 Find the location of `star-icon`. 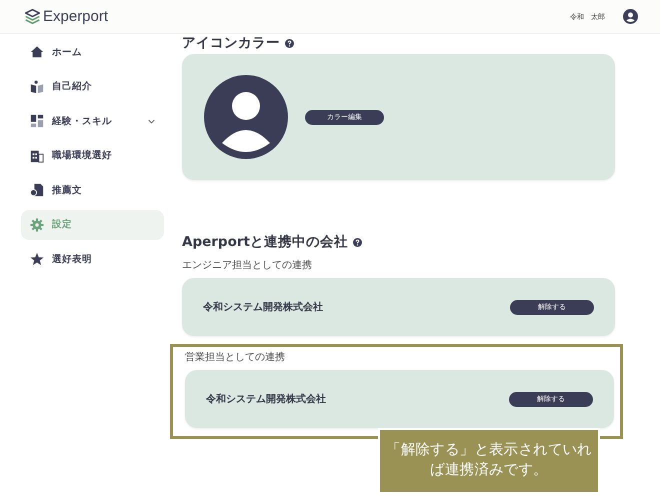

star-icon is located at coordinates (37, 259).